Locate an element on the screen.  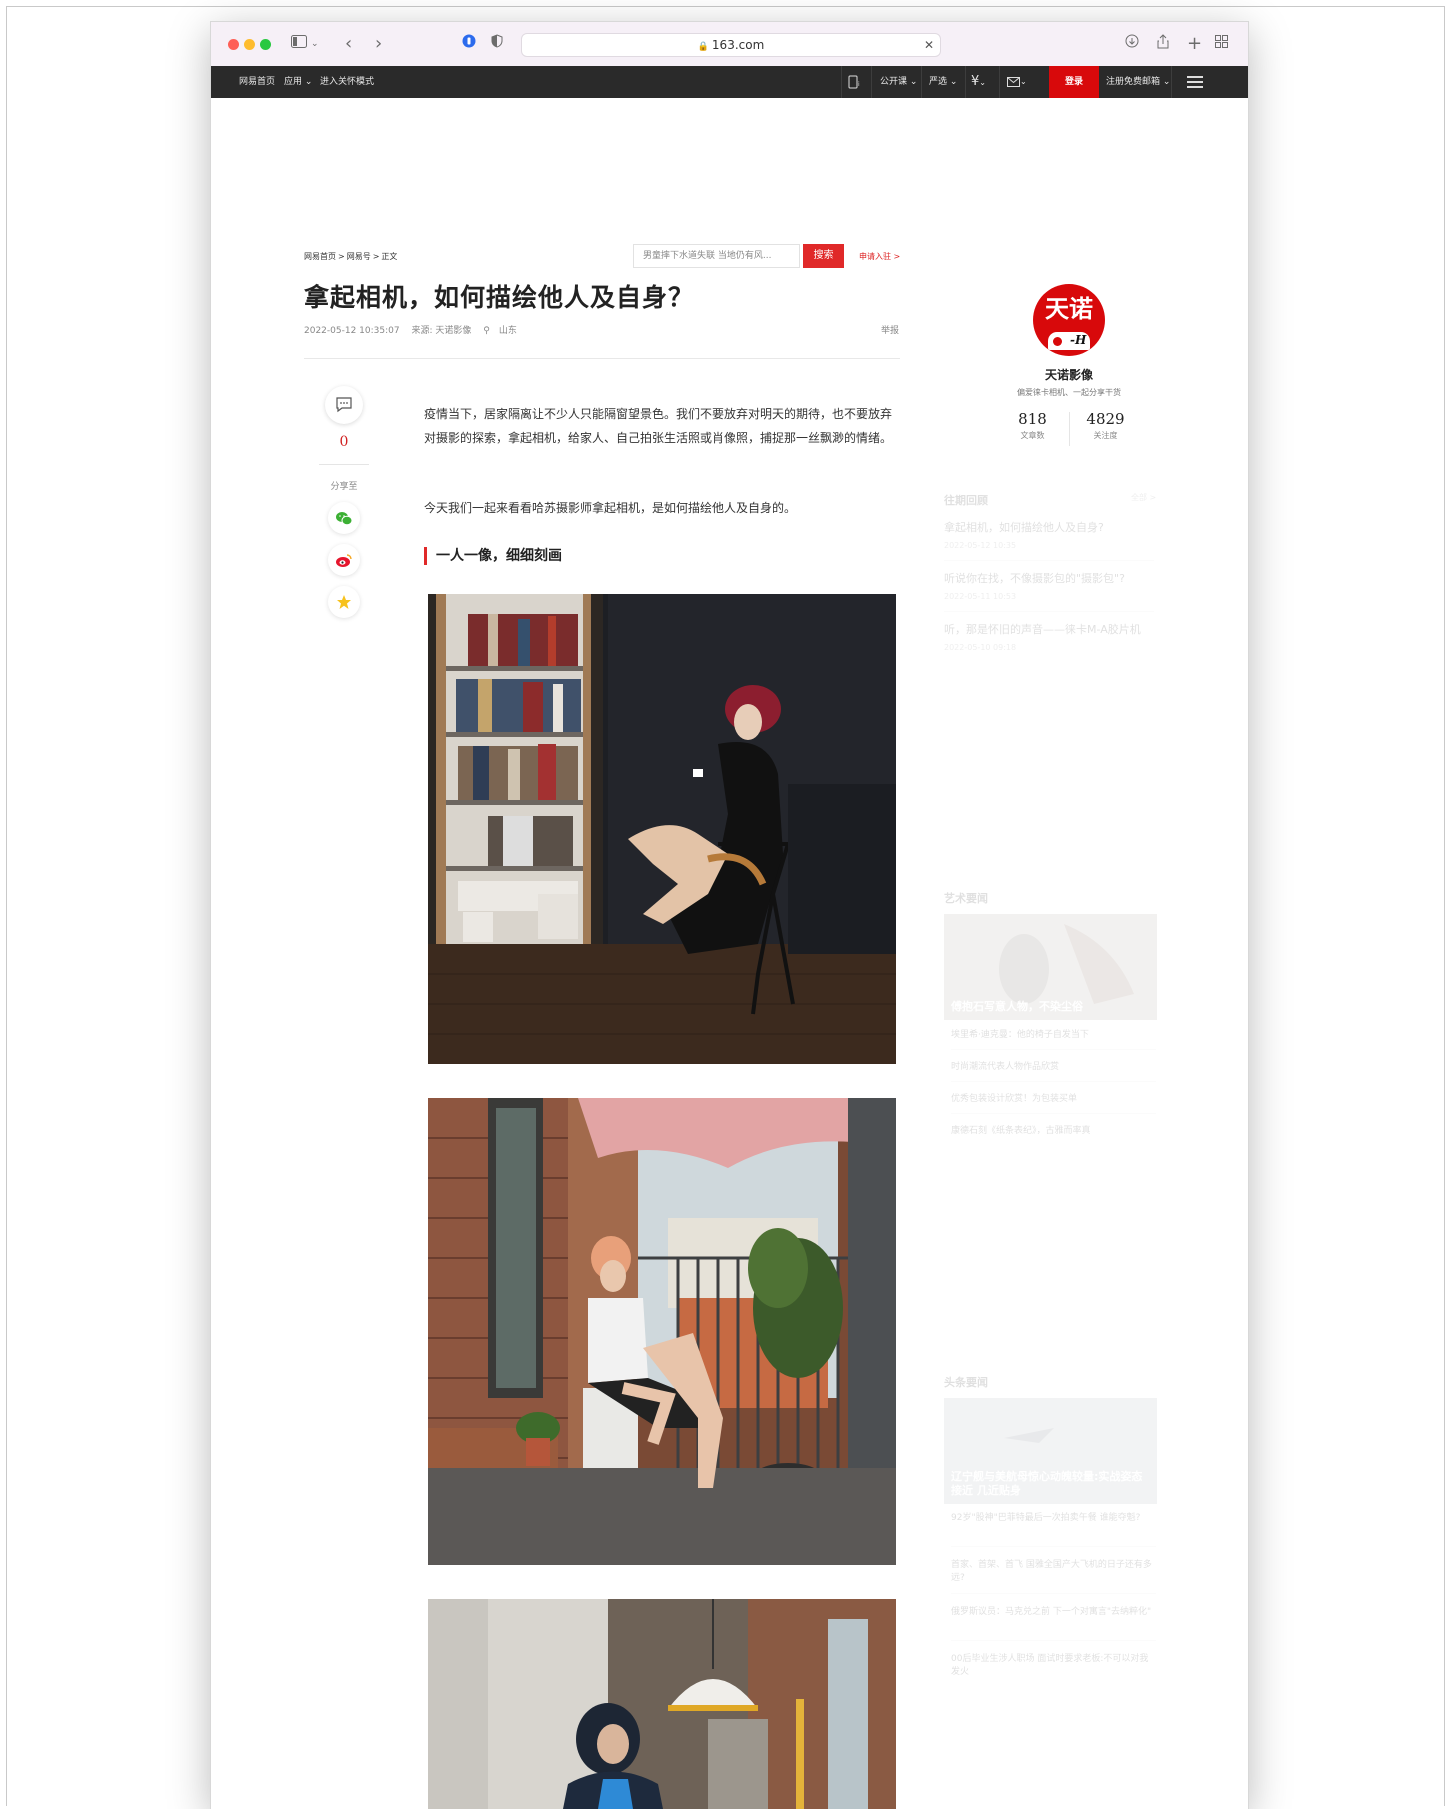
favorite-button is located at coordinates (344, 602).